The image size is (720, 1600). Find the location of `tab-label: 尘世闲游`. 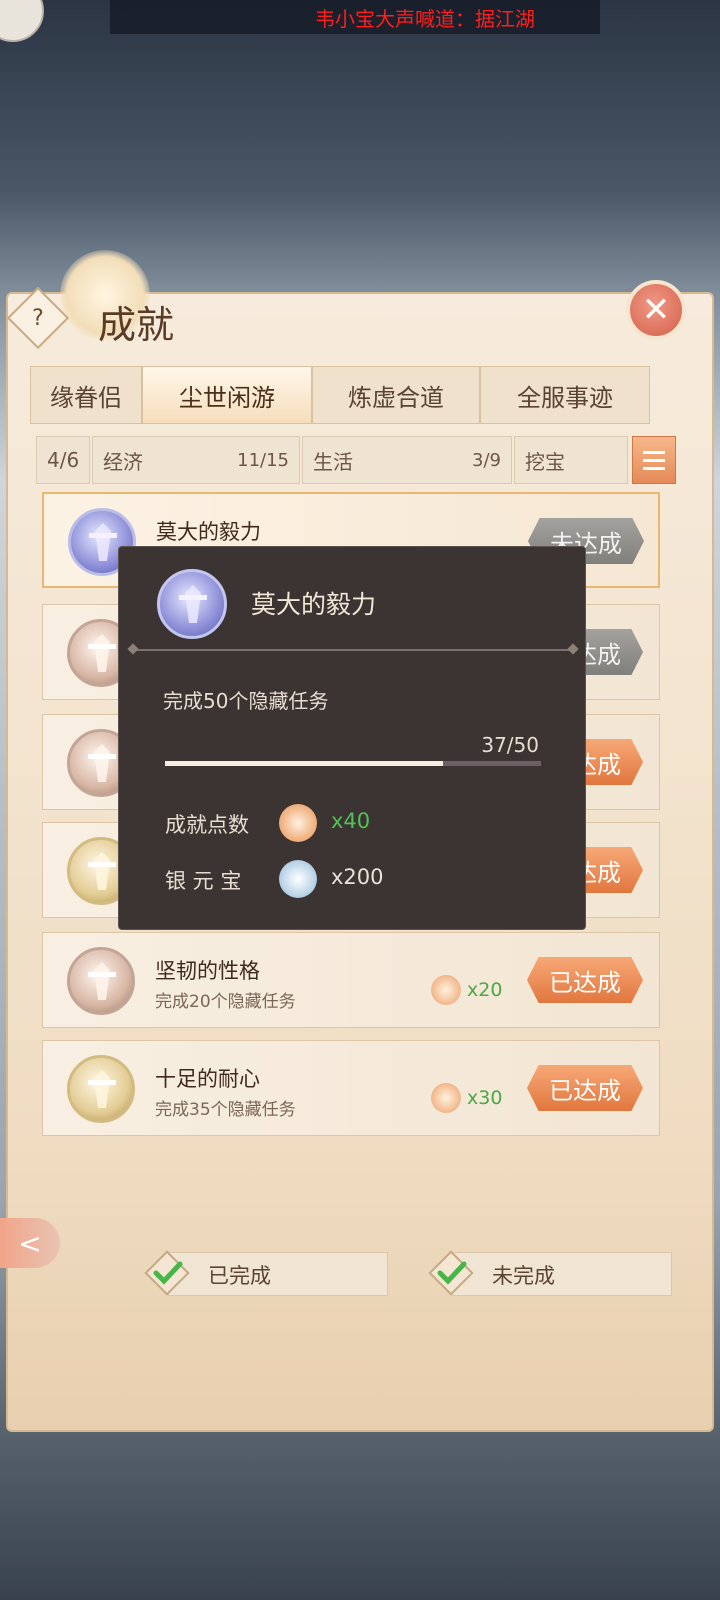

tab-label: 尘世闲游 is located at coordinates (227, 397).